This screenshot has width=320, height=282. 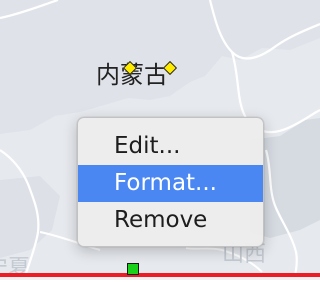 I want to click on menu-item-remove: Remove, so click(x=170, y=220).